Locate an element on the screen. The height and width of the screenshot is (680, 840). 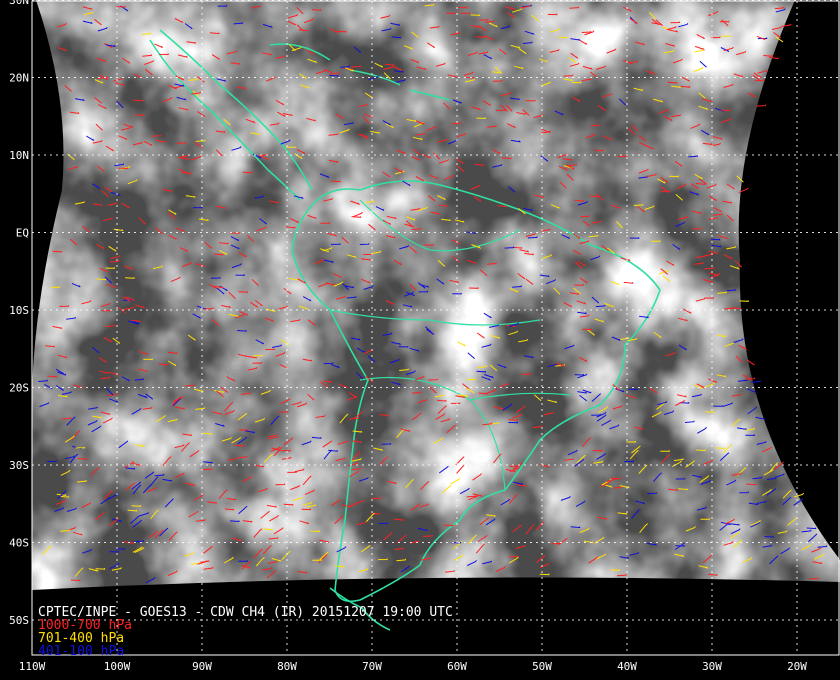
latitude-label: 20S is located at coordinates (19, 388).